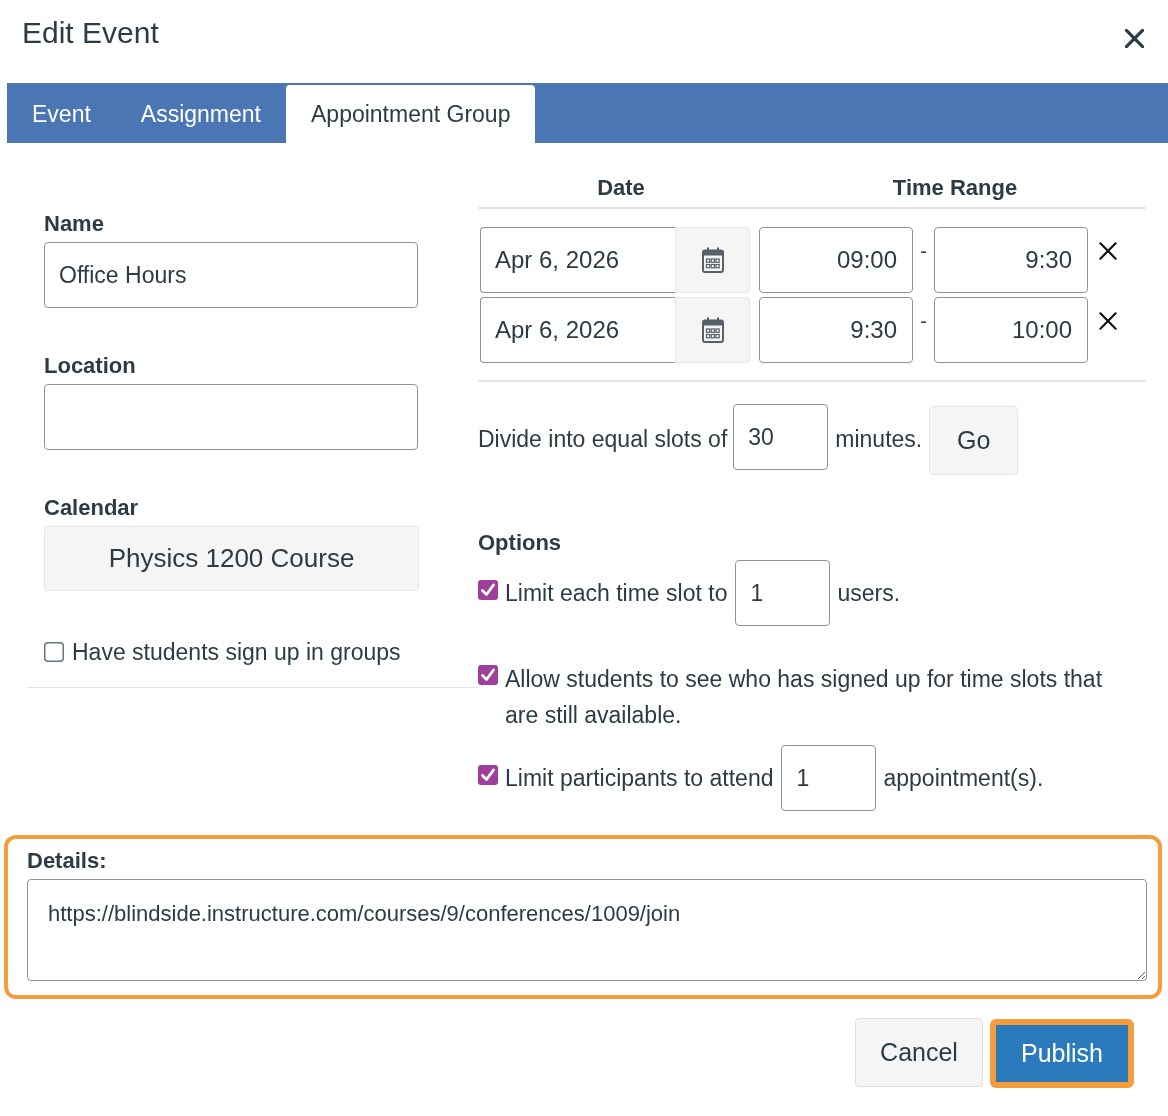 This screenshot has width=1168, height=1116. I want to click on end-time-input: 9:30, so click(1011, 260).